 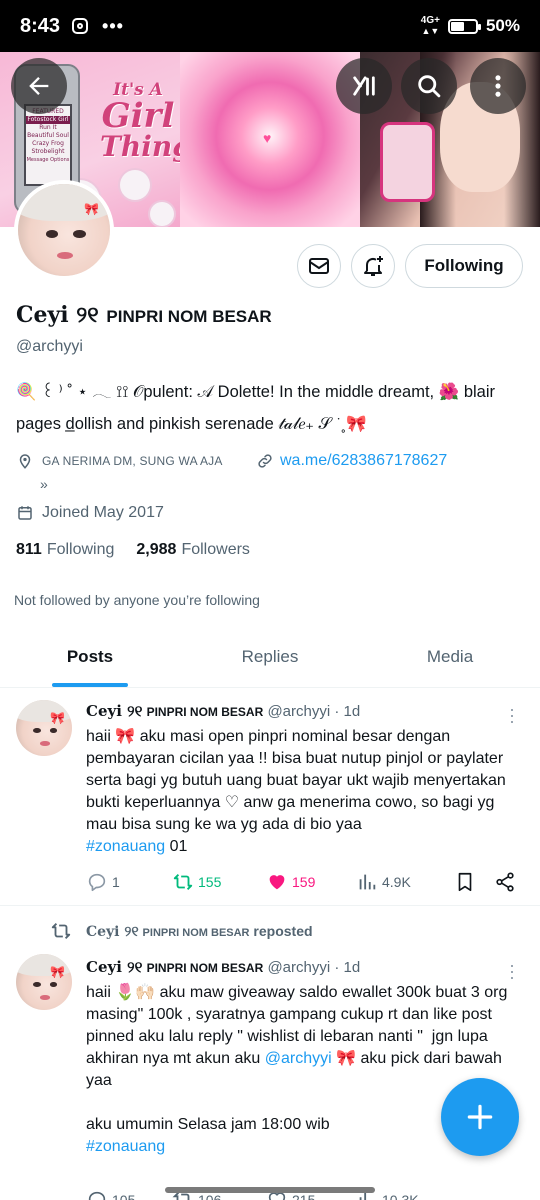 I want to click on repost-icon, so click(x=183, y=882).